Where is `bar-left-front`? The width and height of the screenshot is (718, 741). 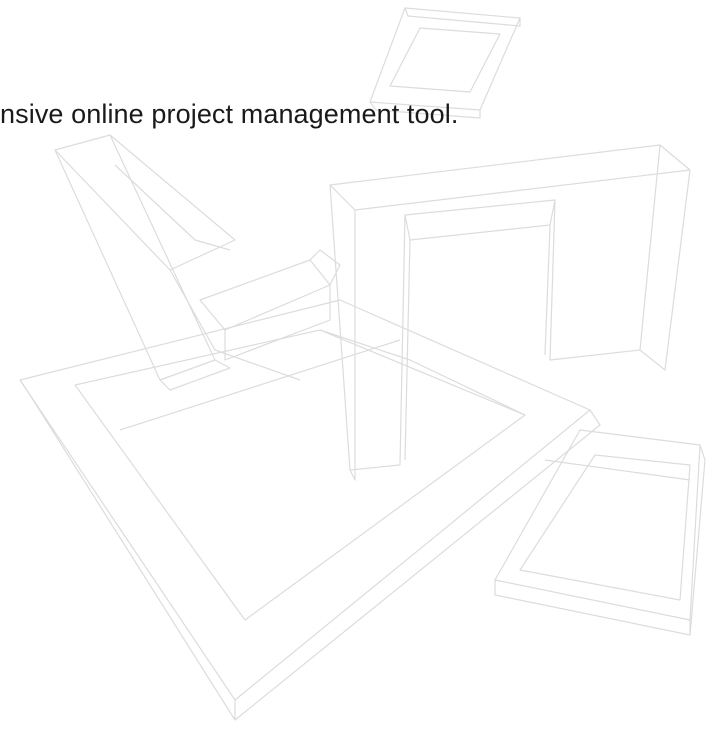
bar-left-front is located at coordinates (135, 257).